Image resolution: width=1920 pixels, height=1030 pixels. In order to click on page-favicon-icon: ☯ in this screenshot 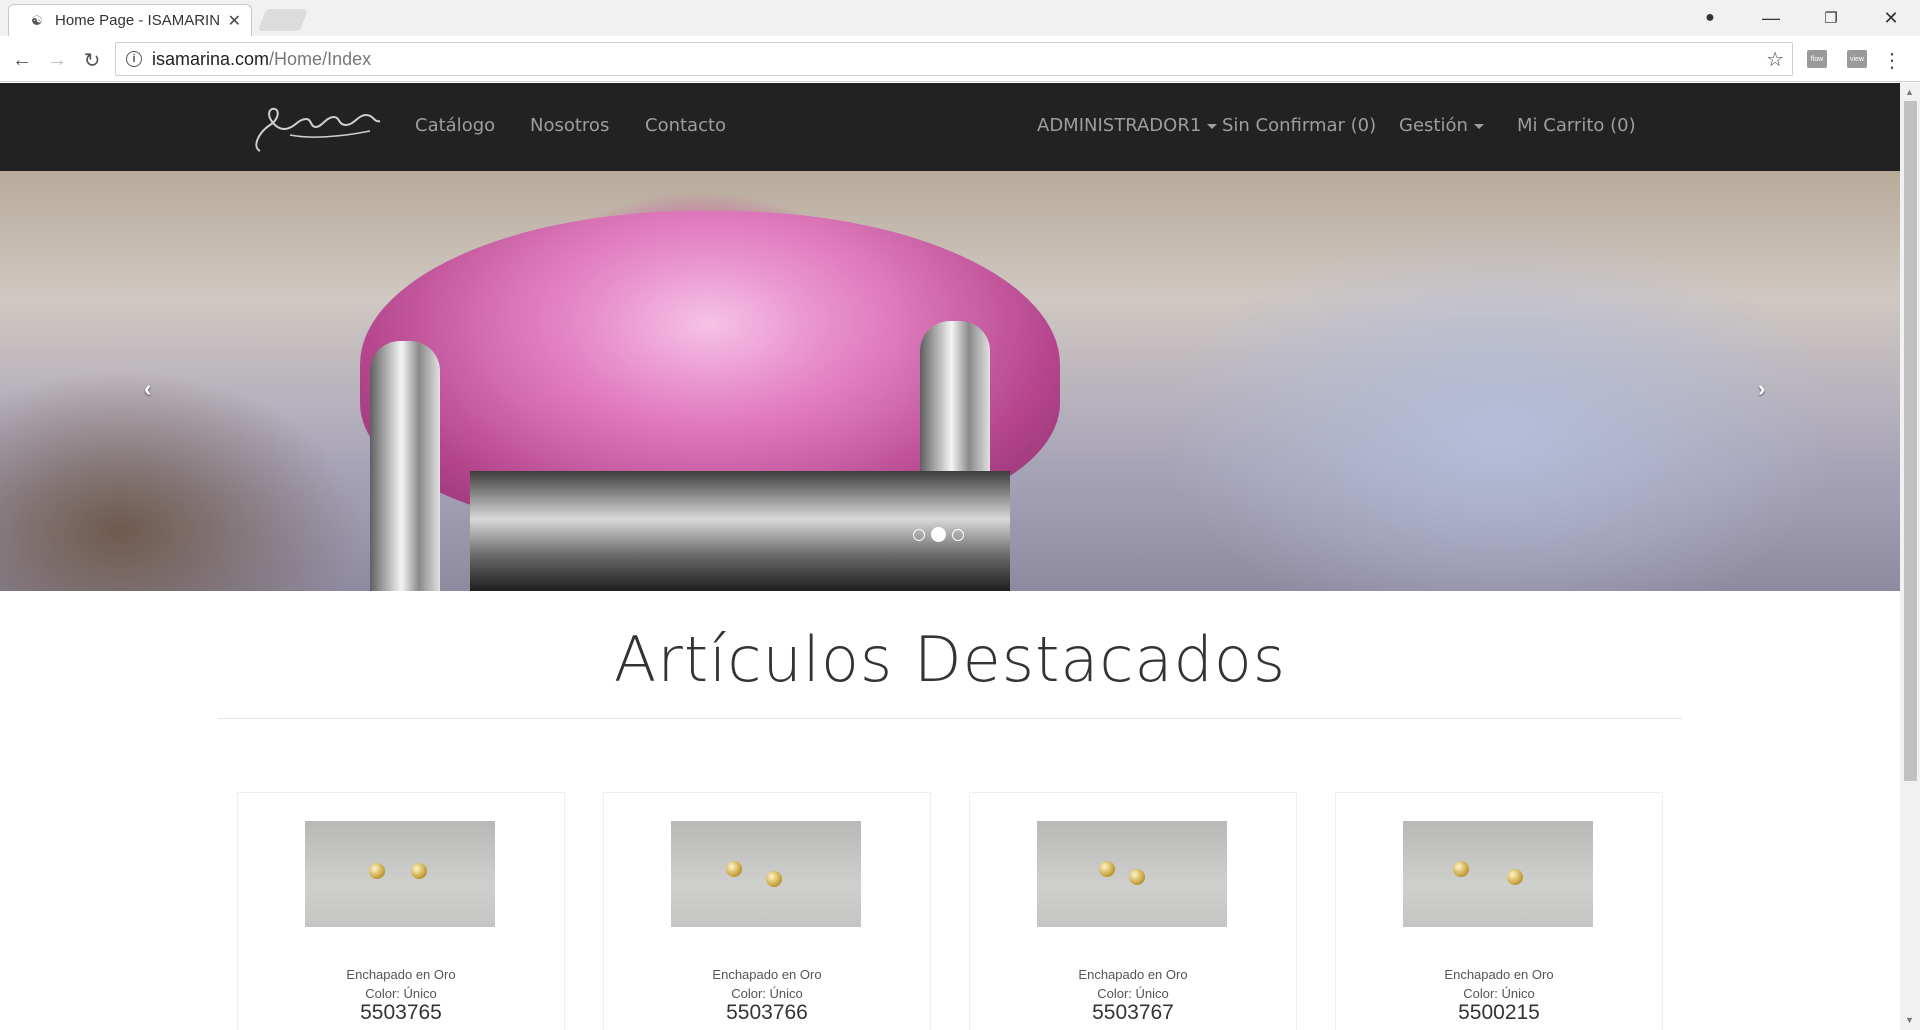, I will do `click(37, 20)`.